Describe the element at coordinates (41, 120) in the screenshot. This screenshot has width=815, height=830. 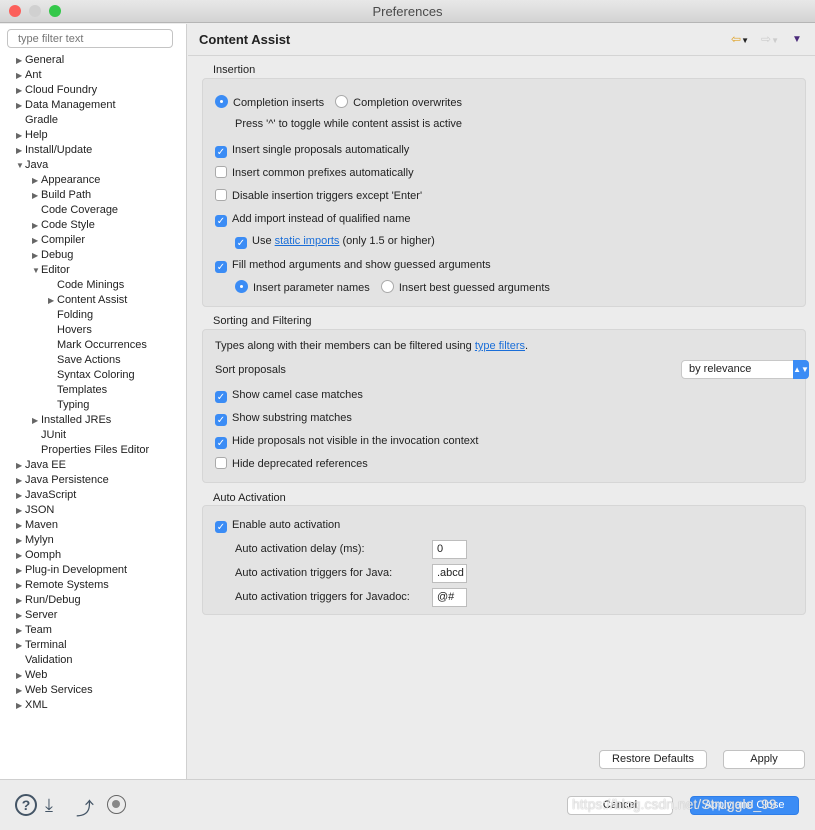
I see `tree-item: Gradle` at that location.